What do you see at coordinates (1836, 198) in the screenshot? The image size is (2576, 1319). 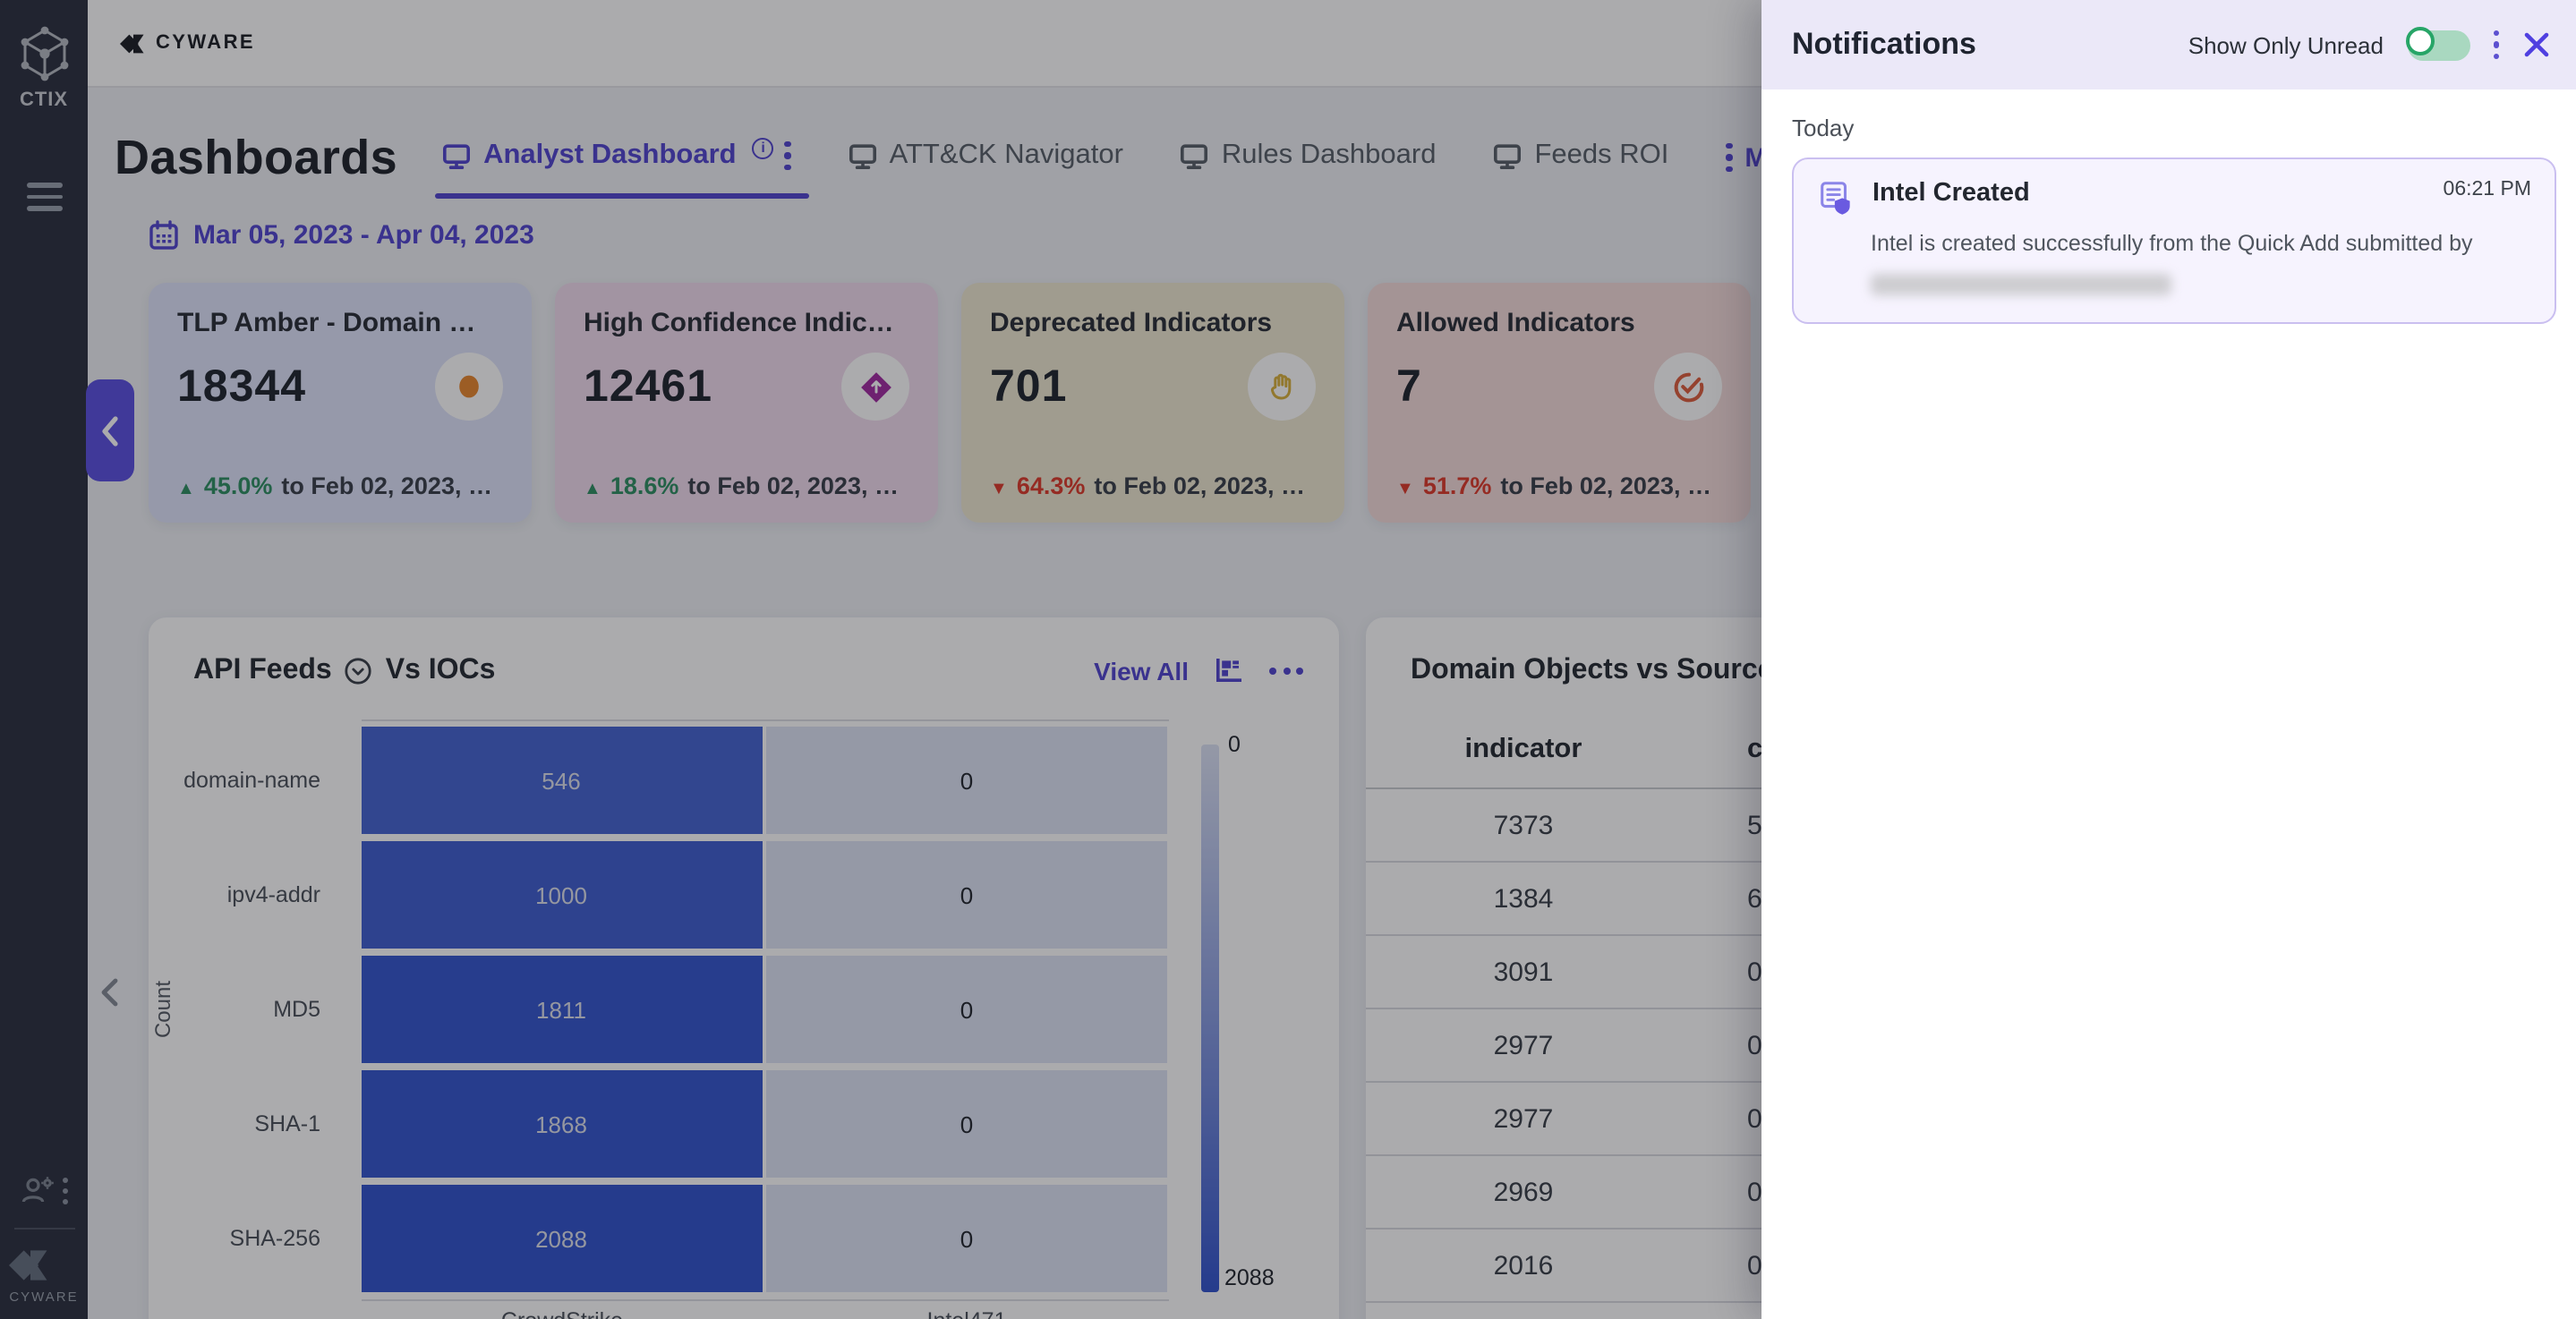 I see `intel-shield-icon` at bounding box center [1836, 198].